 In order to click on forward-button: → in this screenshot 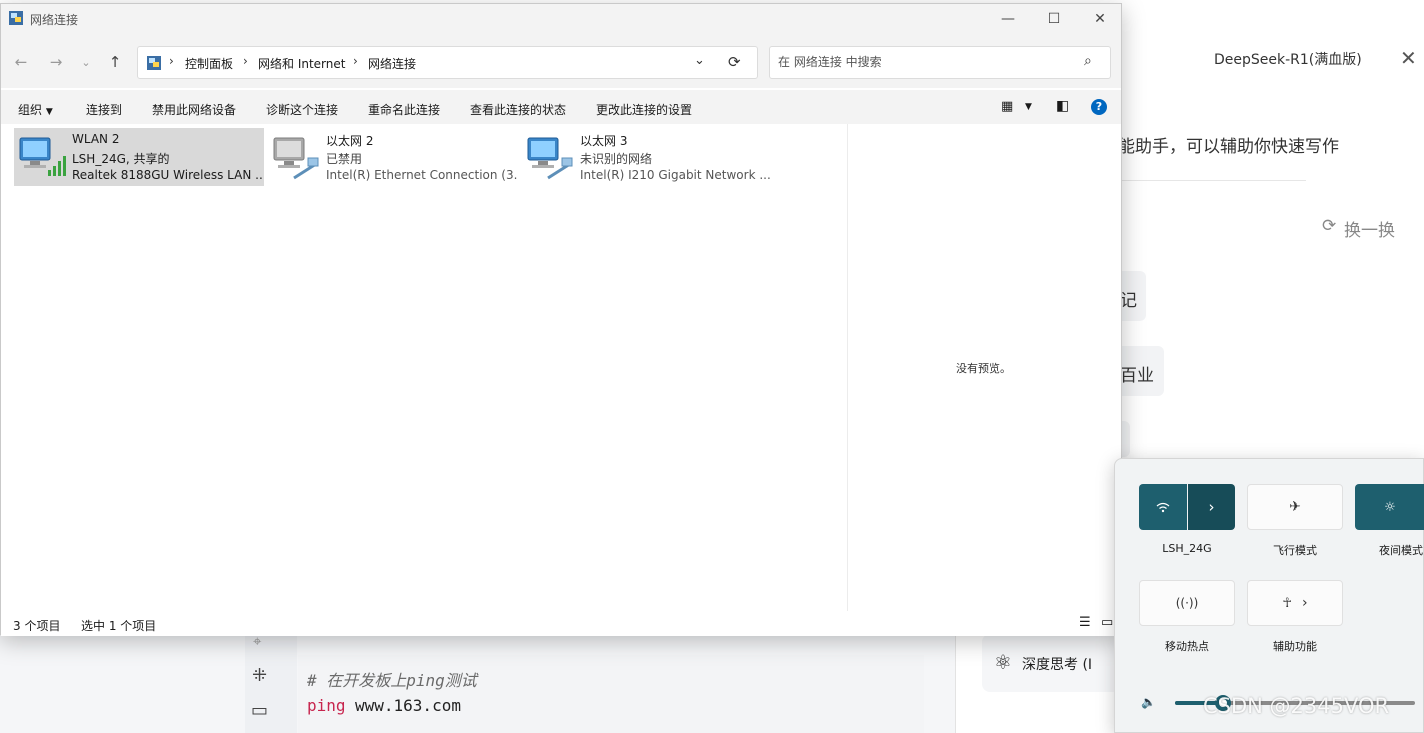, I will do `click(56, 62)`.